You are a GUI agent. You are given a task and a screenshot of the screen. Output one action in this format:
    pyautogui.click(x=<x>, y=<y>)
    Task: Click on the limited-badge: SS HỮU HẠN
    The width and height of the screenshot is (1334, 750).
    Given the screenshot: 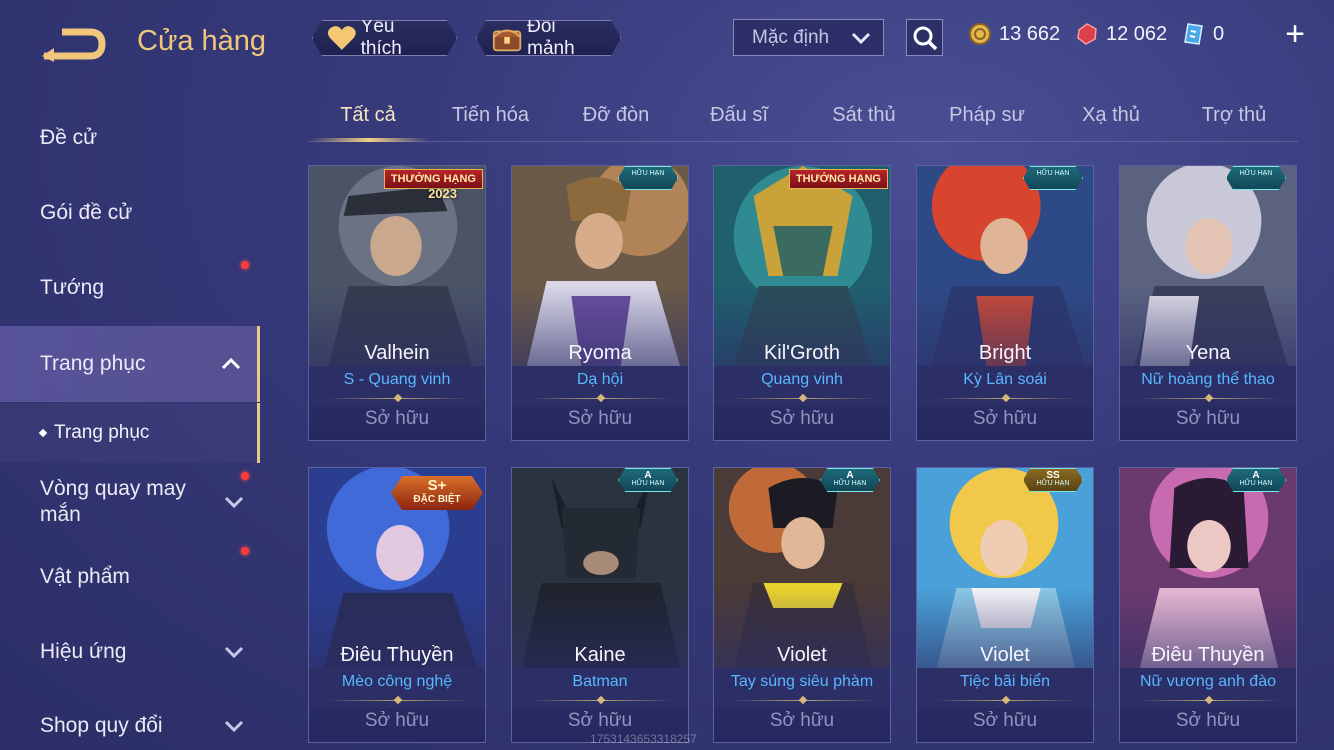 What is the action you would take?
    pyautogui.click(x=1053, y=480)
    